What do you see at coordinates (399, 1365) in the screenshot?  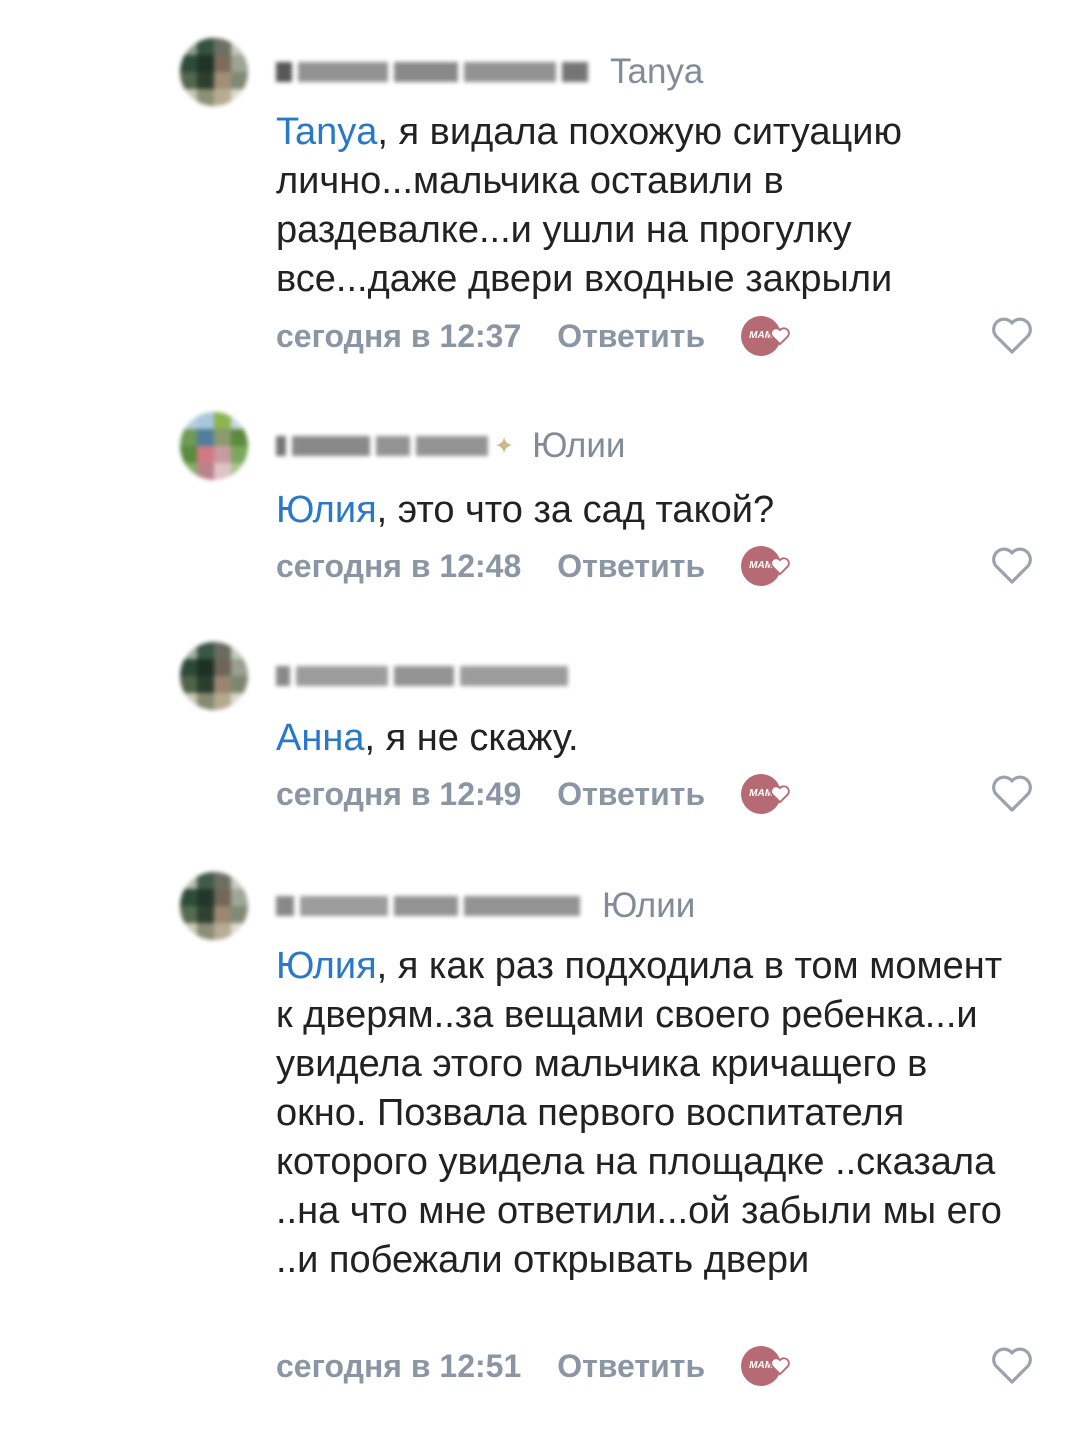 I see `comment-date: сегодня в 12:51` at bounding box center [399, 1365].